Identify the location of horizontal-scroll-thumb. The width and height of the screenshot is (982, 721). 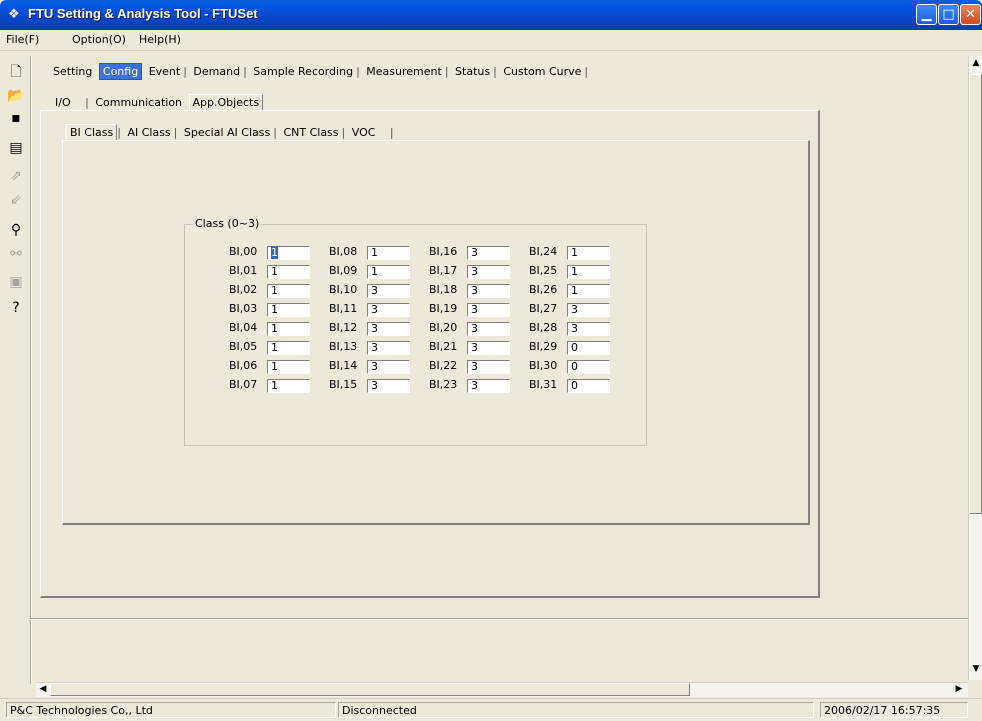
(370, 689).